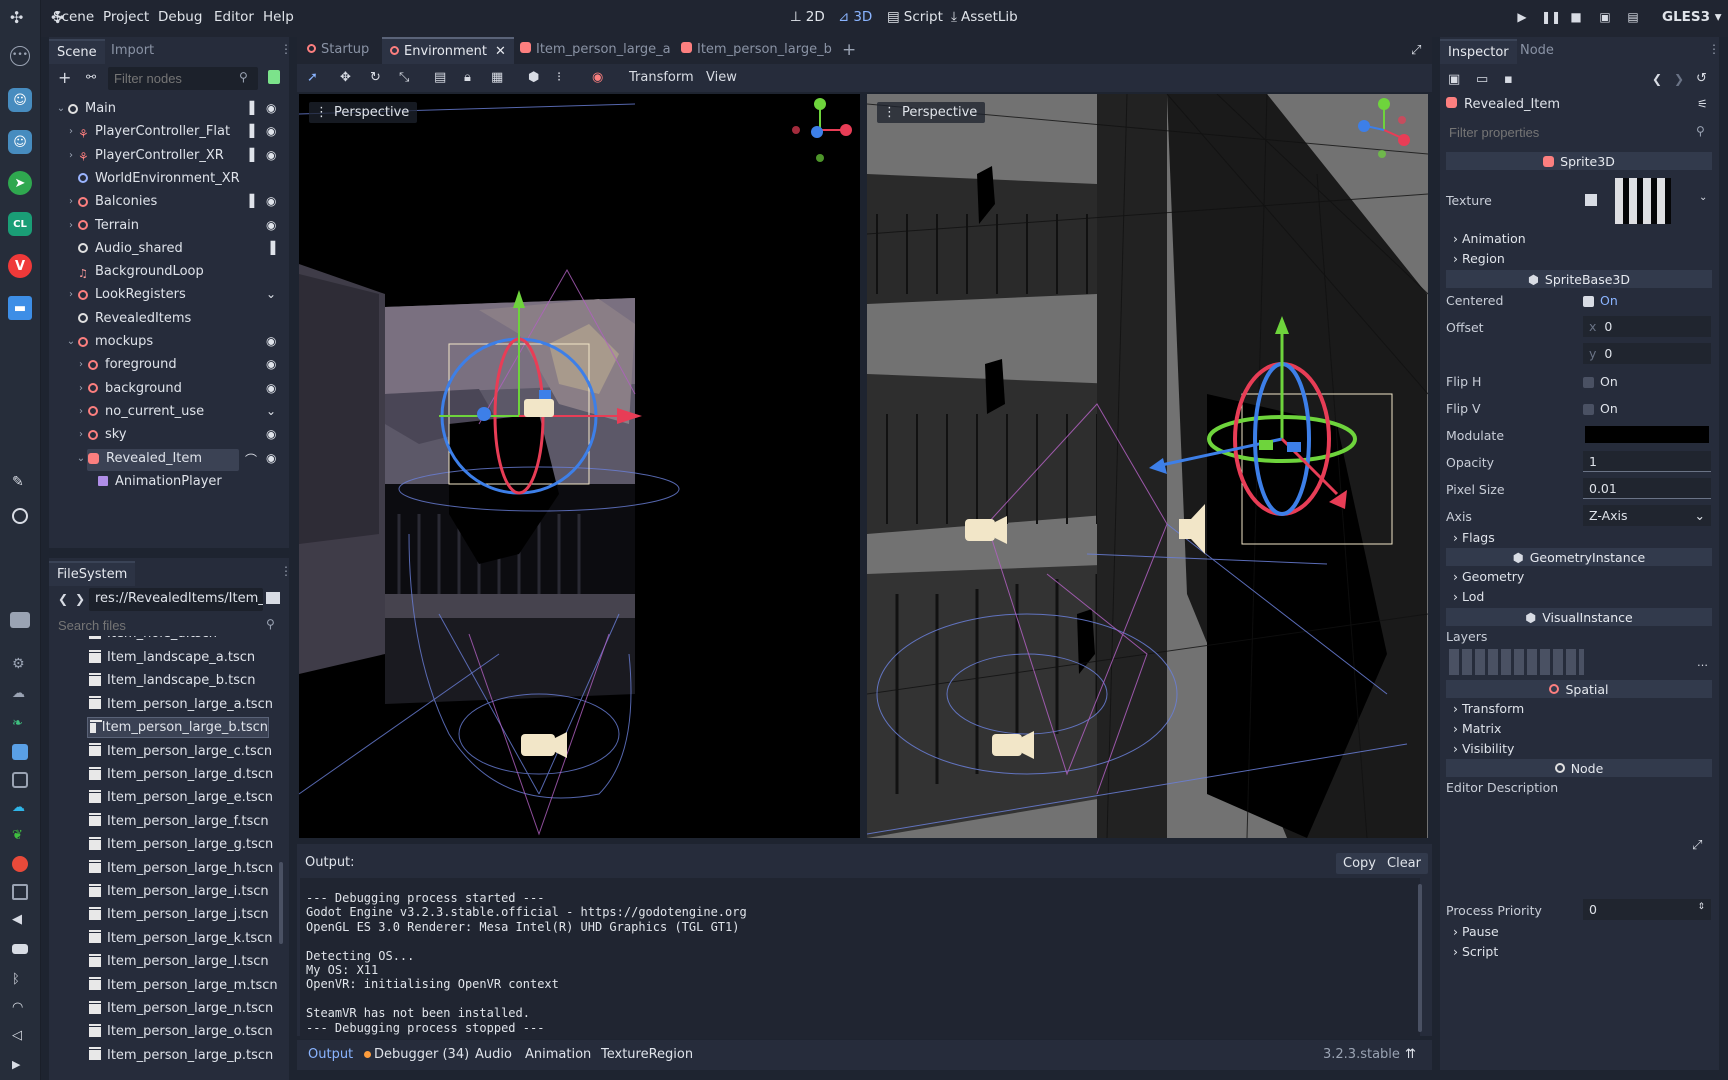 The image size is (1728, 1080). I want to click on forward-icon: ❯, so click(80, 599).